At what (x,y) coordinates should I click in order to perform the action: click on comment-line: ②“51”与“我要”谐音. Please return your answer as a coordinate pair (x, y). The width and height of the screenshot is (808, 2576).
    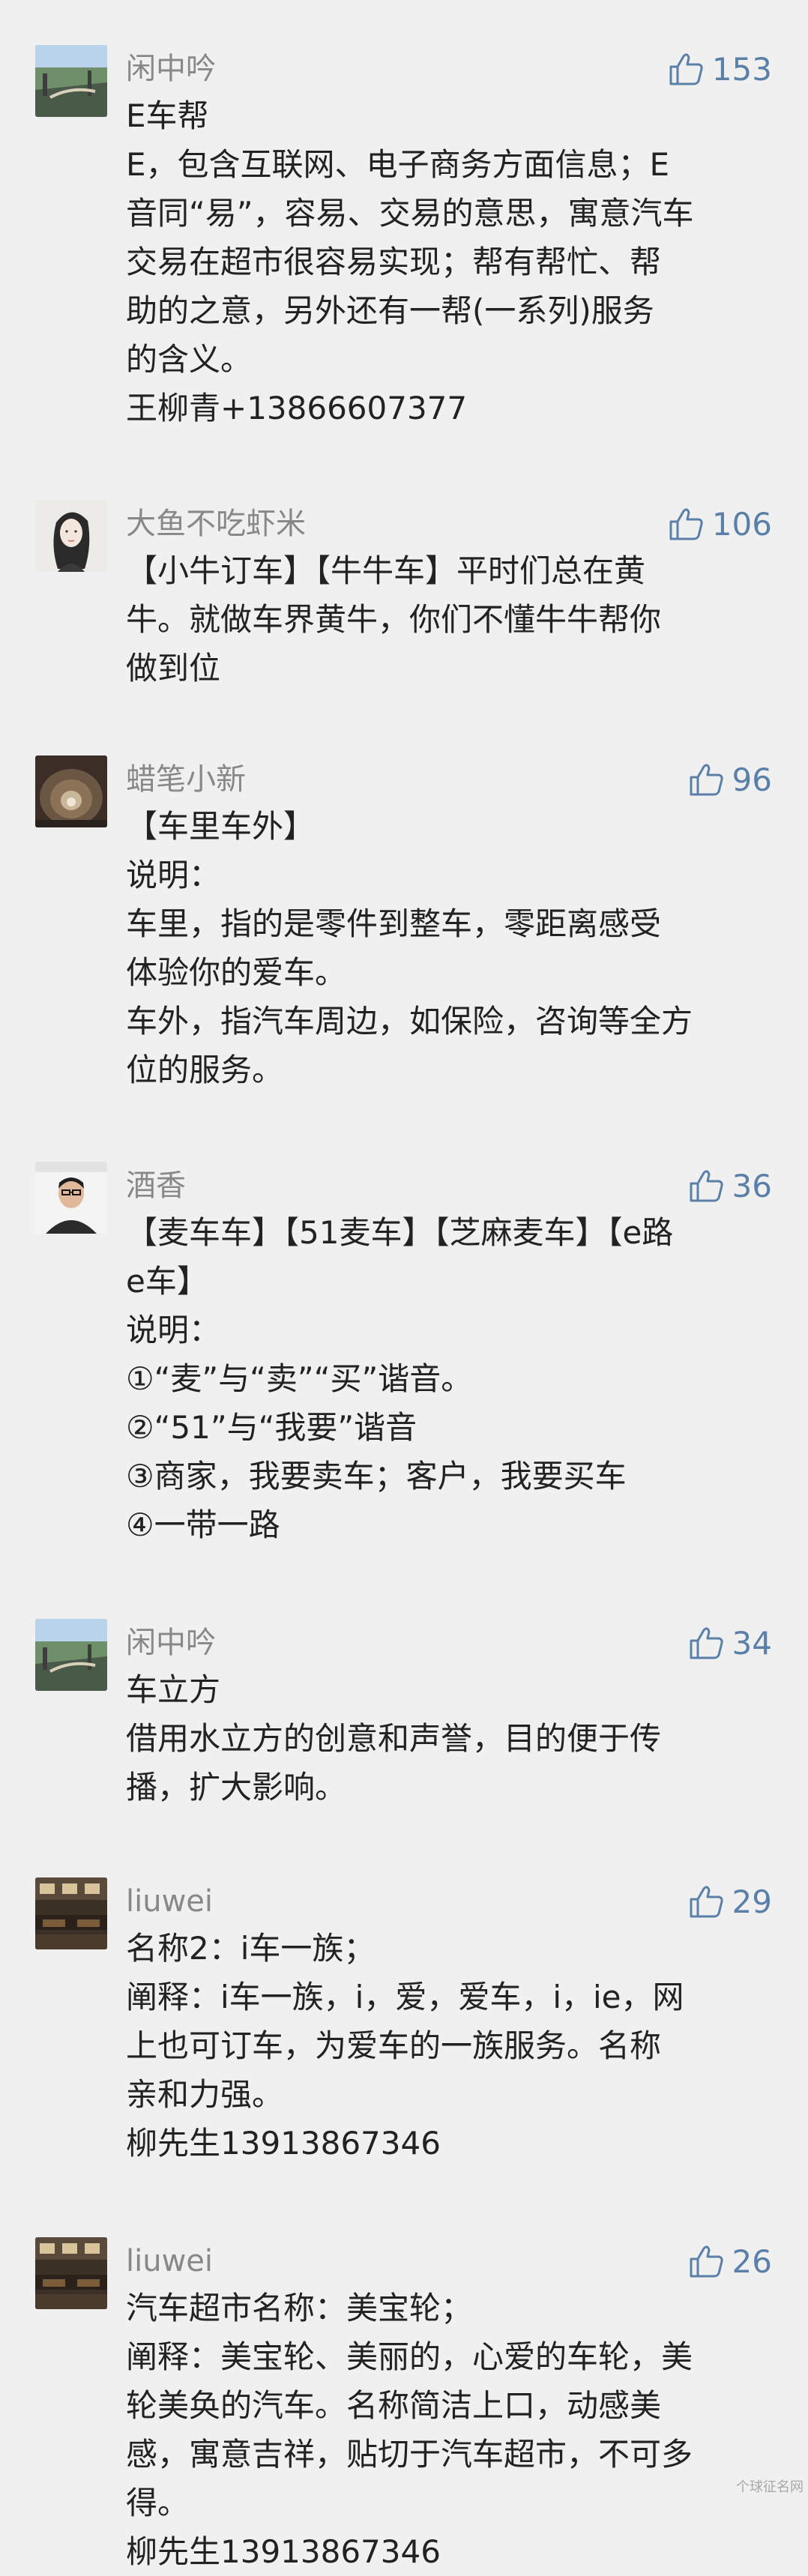
    Looking at the image, I should click on (271, 1427).